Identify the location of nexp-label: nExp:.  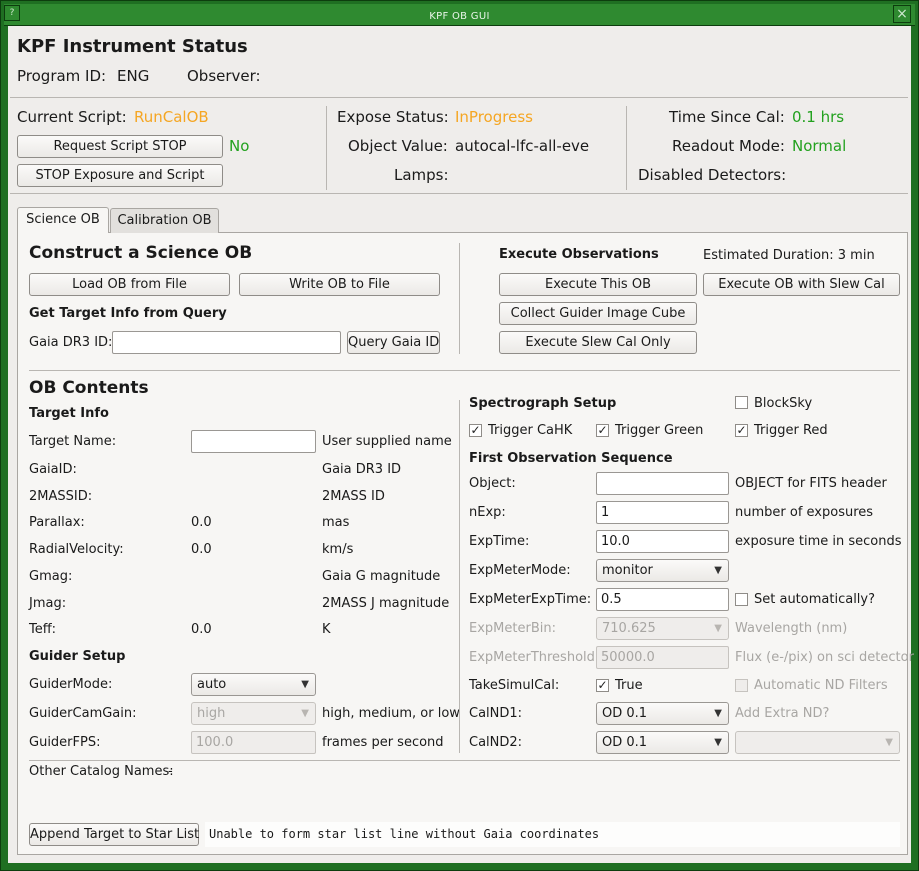
(487, 512).